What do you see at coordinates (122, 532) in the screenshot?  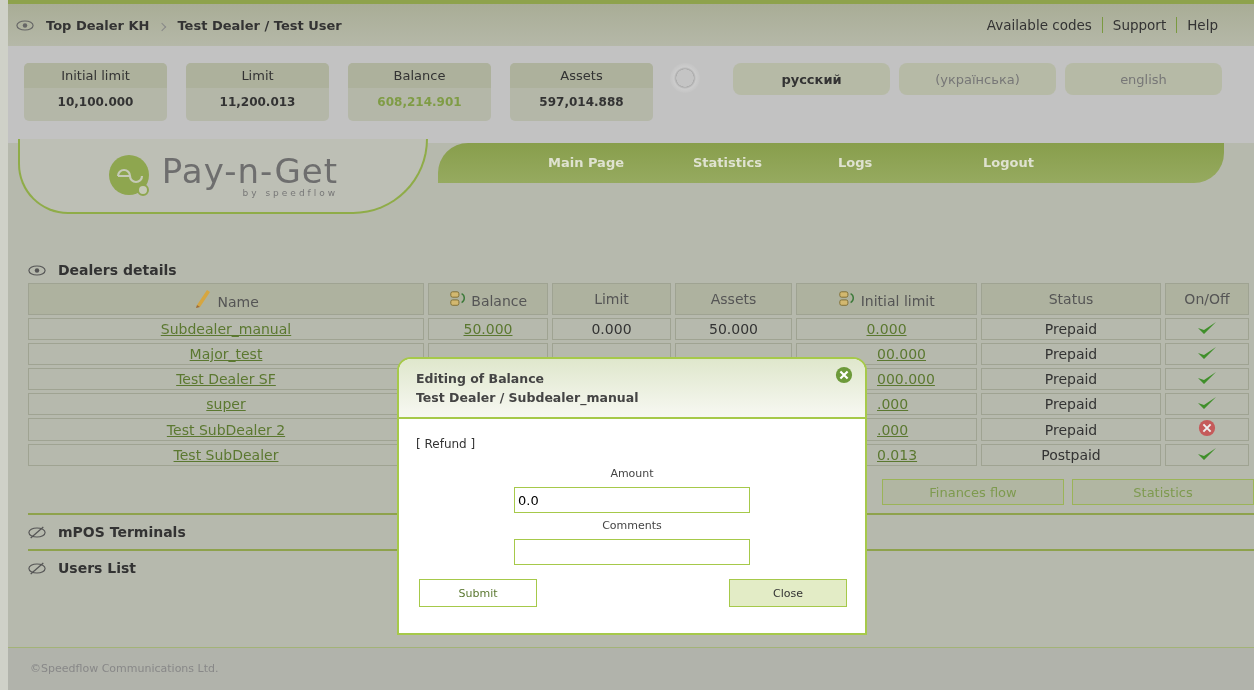 I see `section-title: mPOS Terminals` at bounding box center [122, 532].